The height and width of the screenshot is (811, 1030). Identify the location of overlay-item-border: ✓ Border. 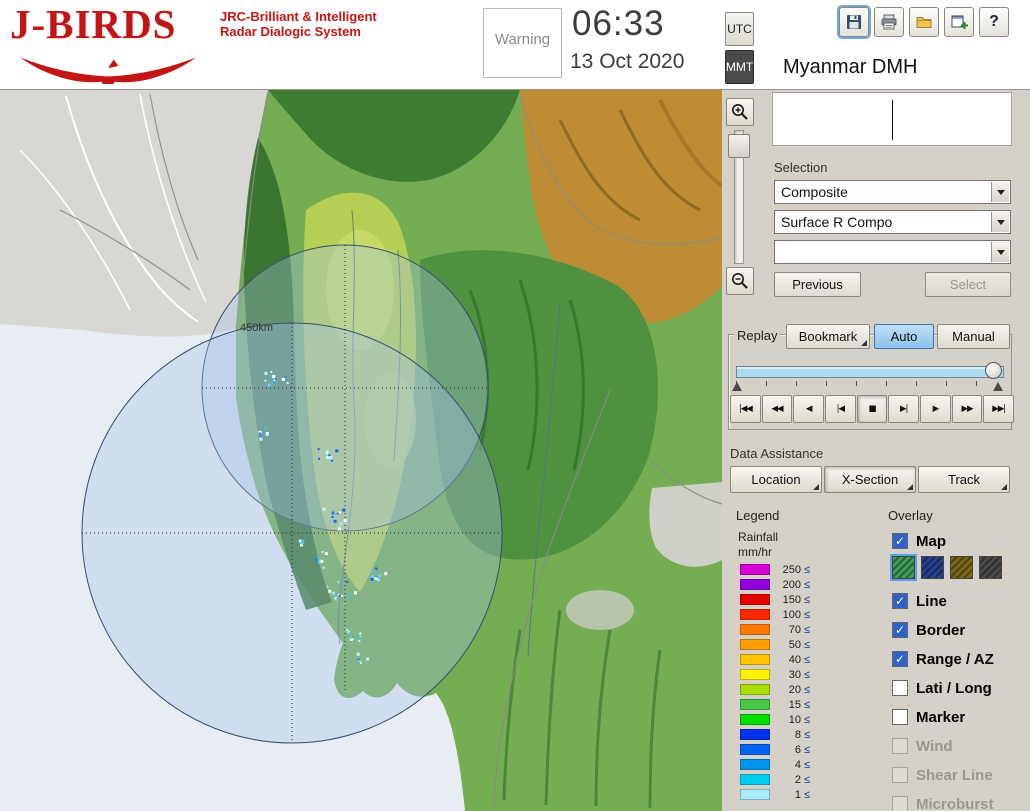
(959, 630).